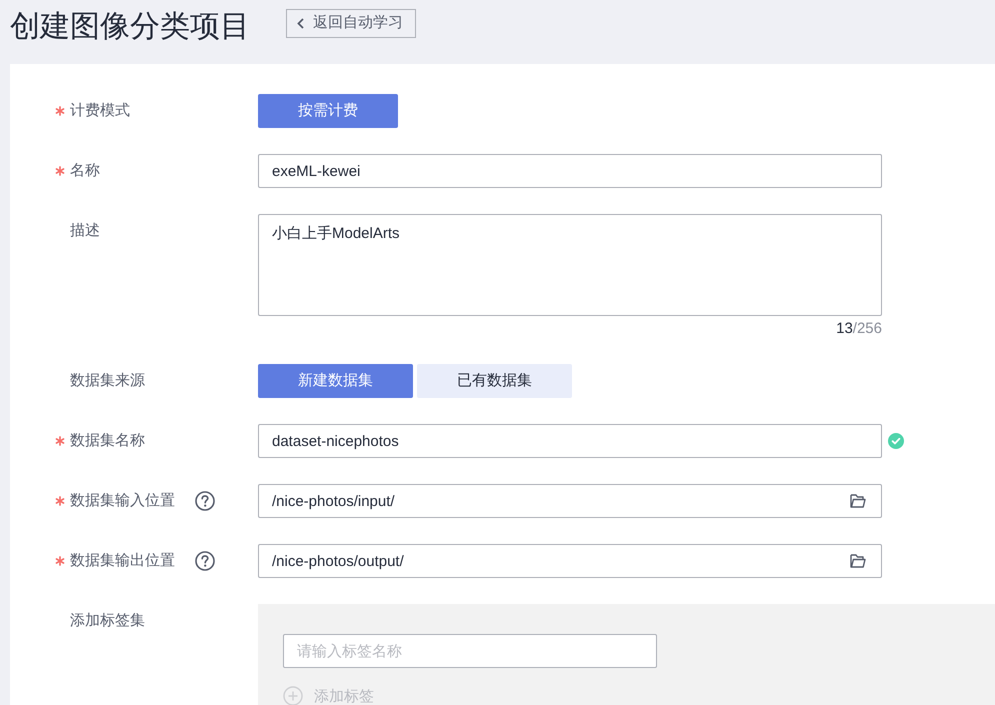  I want to click on page-title: 创建图像分类项目, so click(130, 26).